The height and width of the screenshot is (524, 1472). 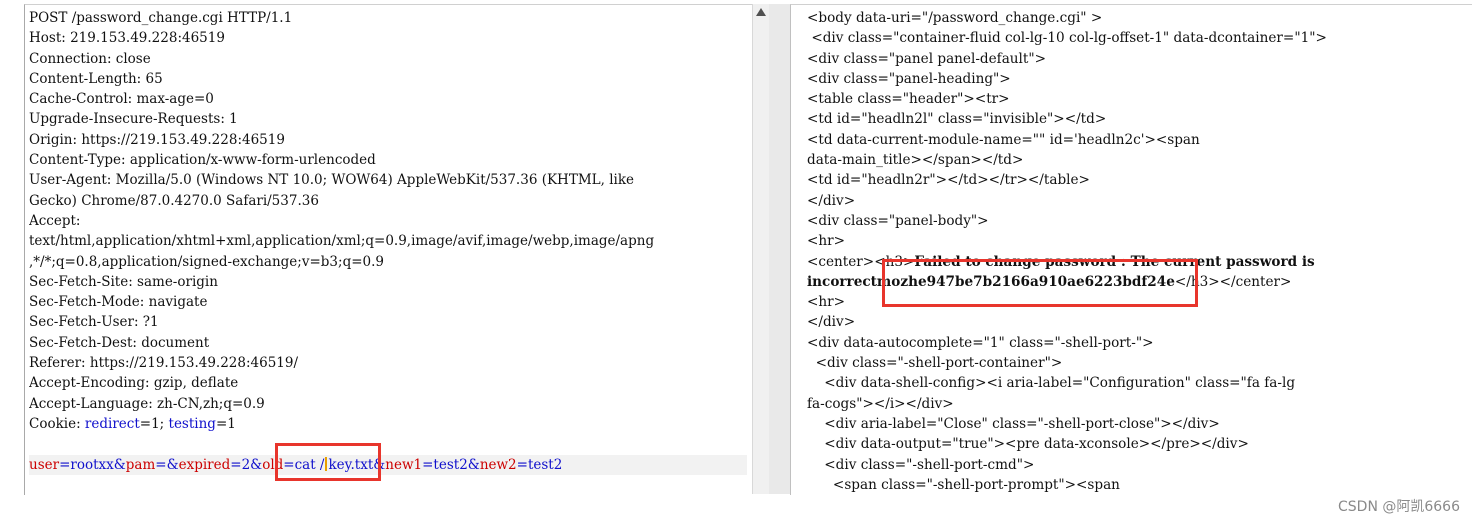 What do you see at coordinates (164, 363) in the screenshot?
I see `request-header-line: Referer: https://219.153.49.228:46519/` at bounding box center [164, 363].